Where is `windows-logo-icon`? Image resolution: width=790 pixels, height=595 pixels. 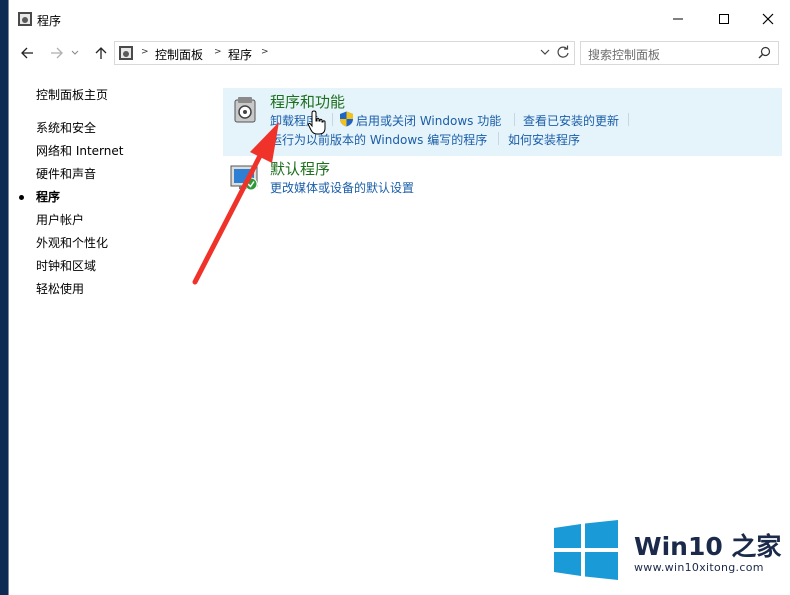 windows-logo-icon is located at coordinates (586, 550).